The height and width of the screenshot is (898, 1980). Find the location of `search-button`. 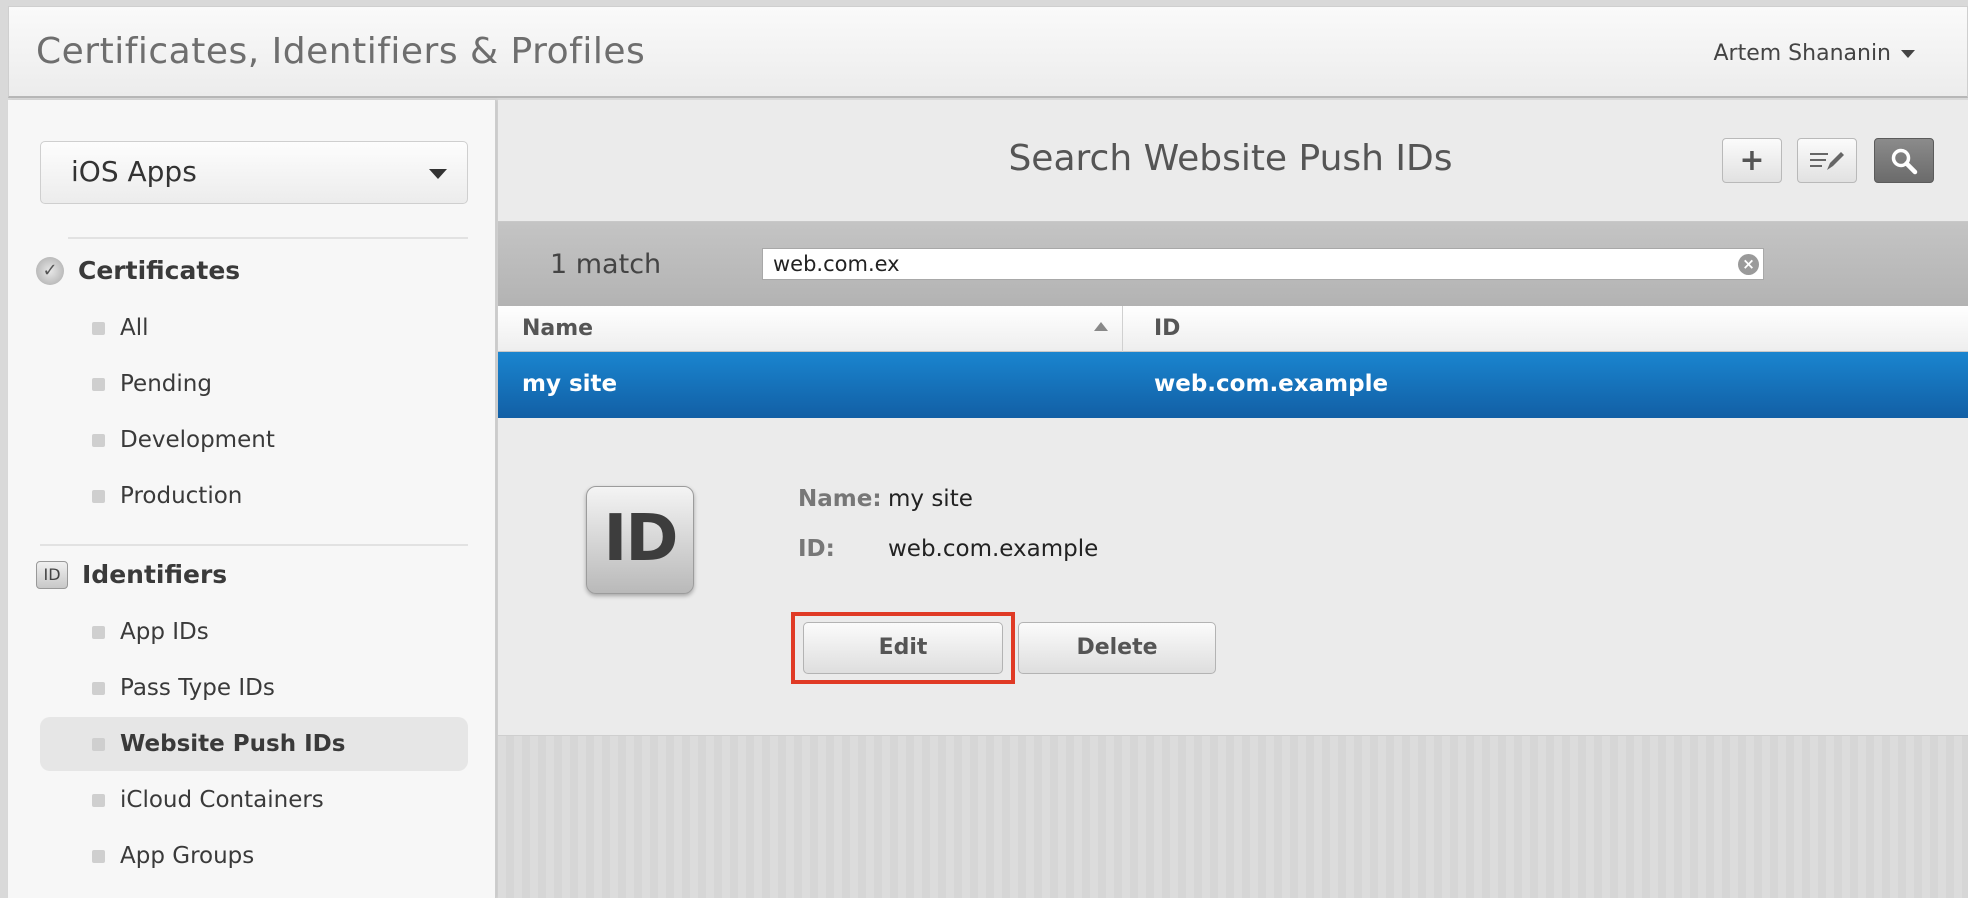

search-button is located at coordinates (1904, 160).